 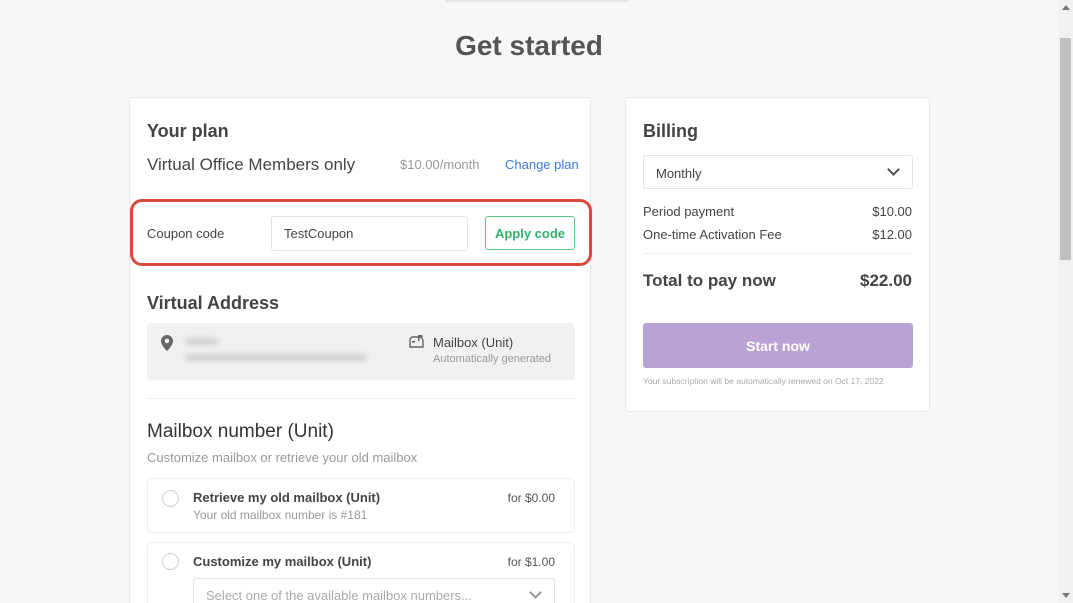 What do you see at coordinates (1065, 149) in the screenshot?
I see `scrollbar-thumb` at bounding box center [1065, 149].